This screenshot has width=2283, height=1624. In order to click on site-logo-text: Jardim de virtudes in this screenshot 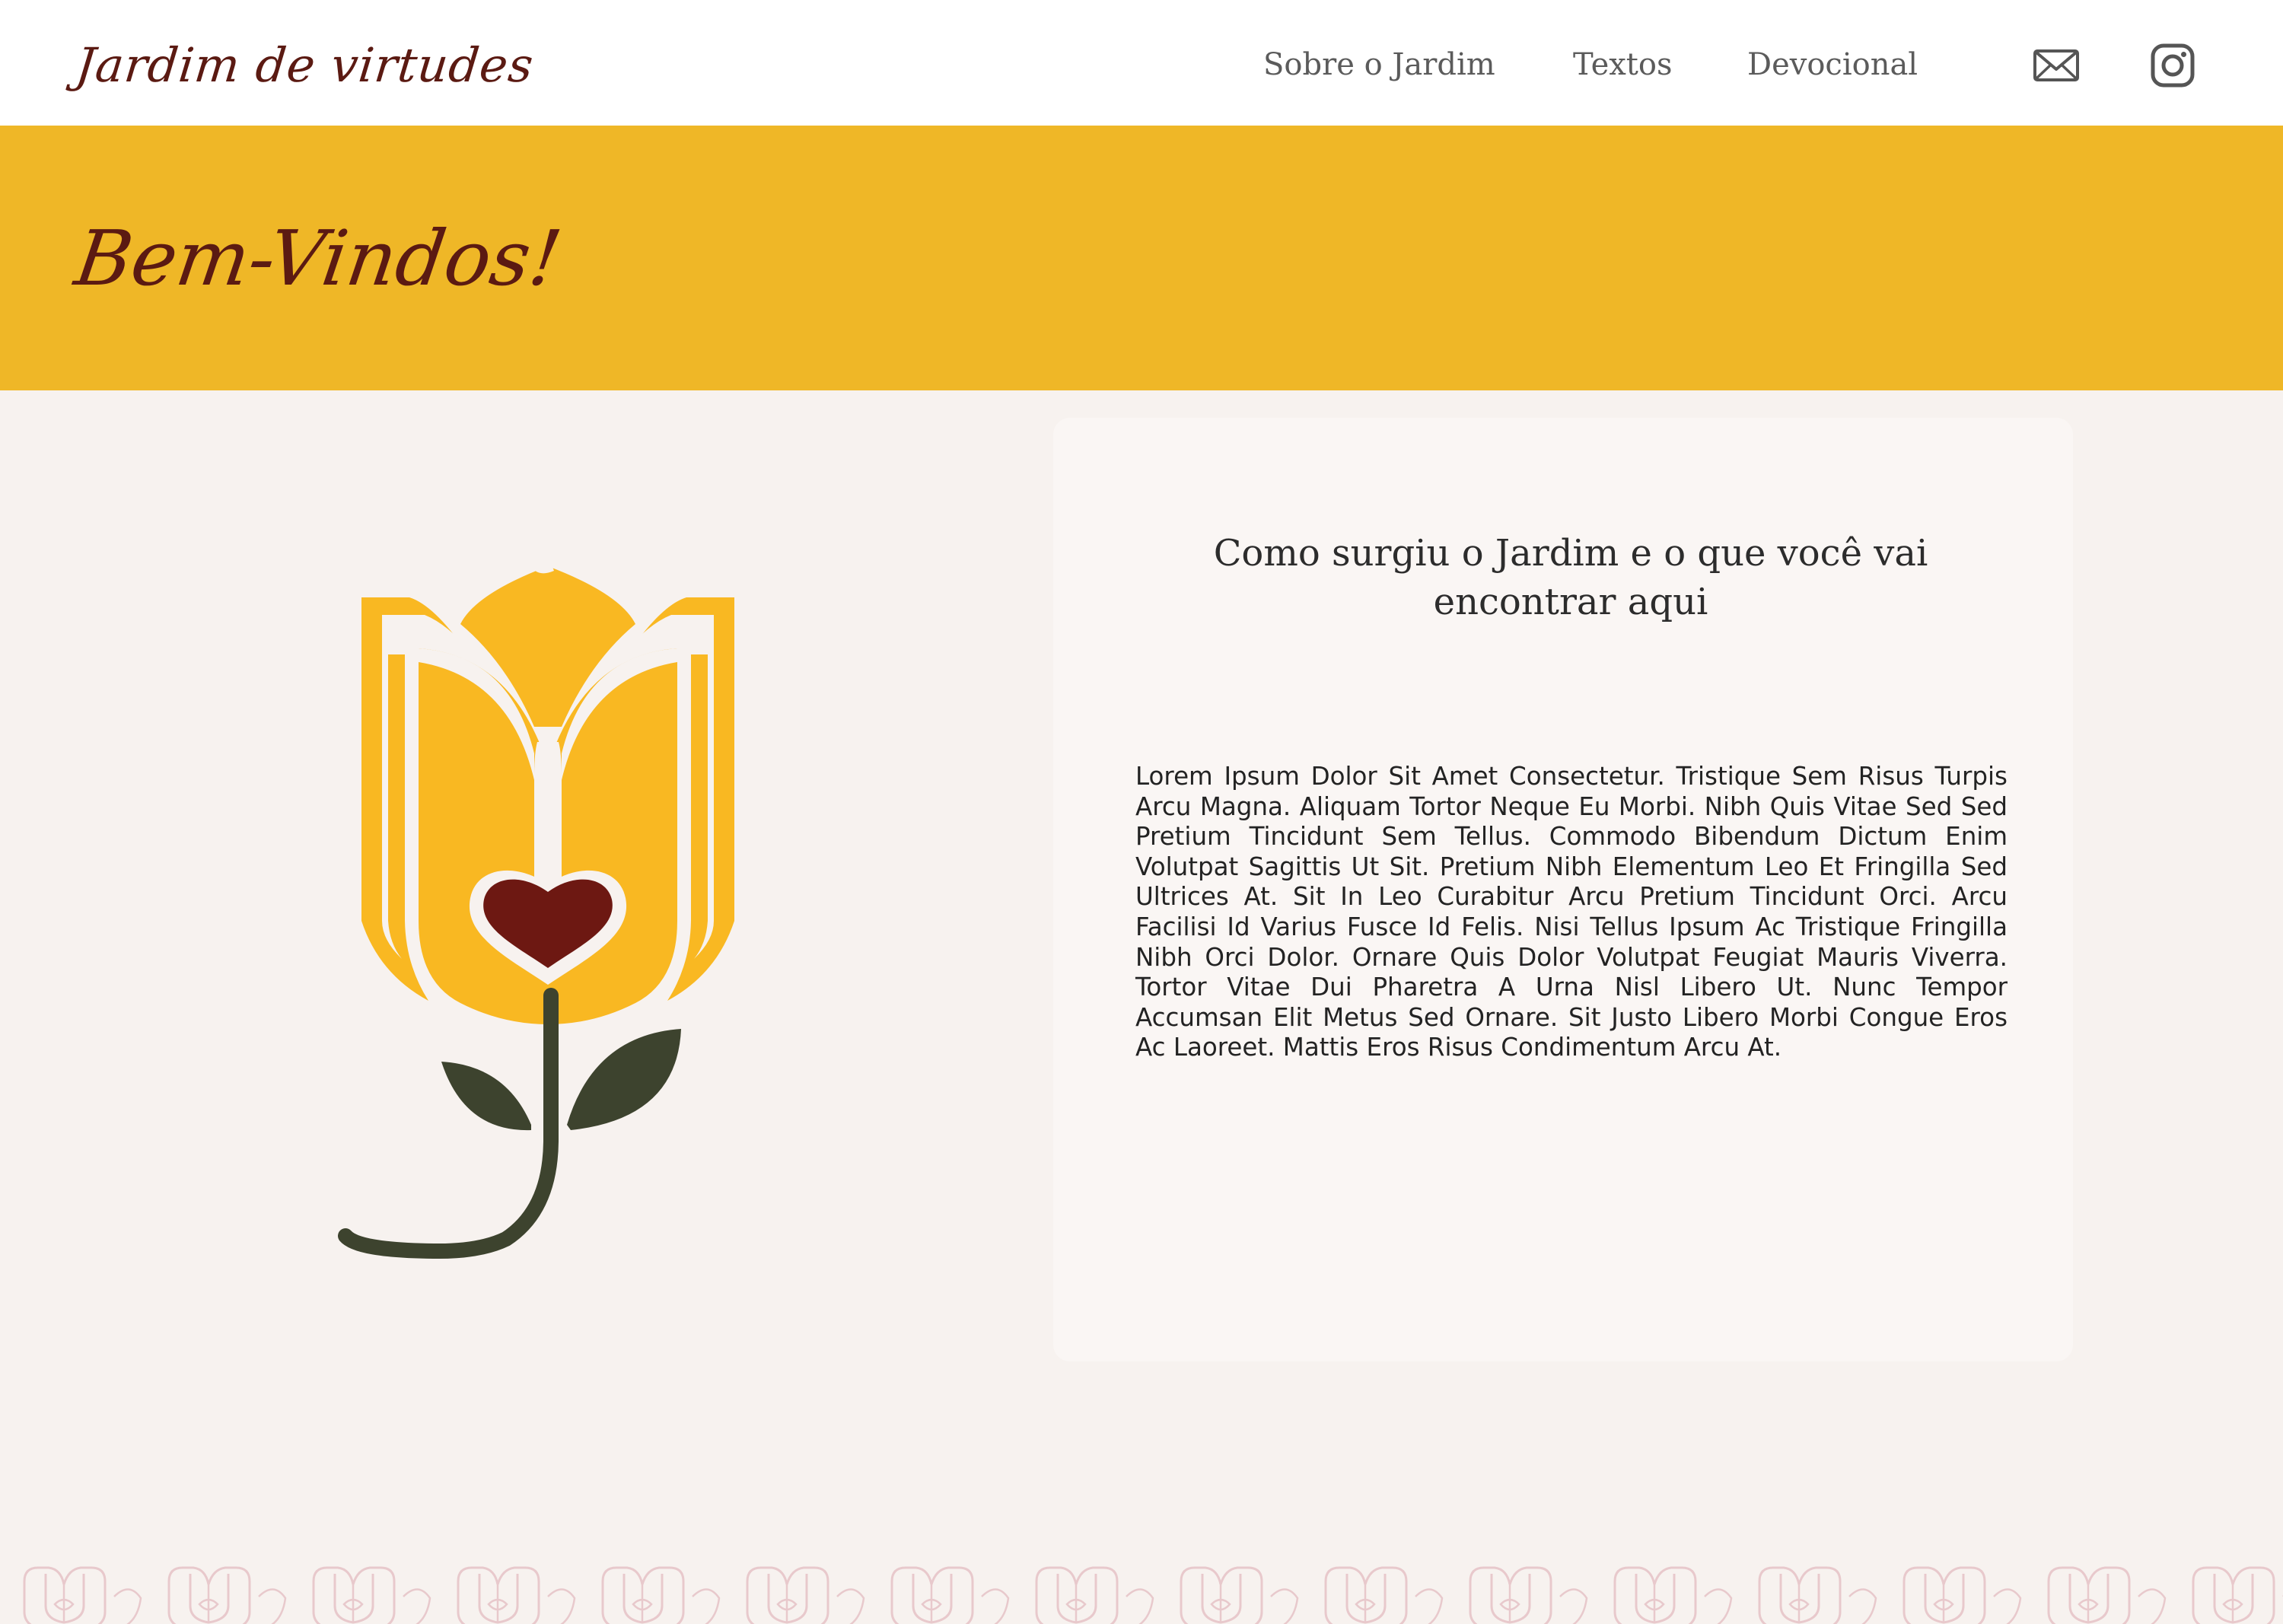, I will do `click(305, 65)`.